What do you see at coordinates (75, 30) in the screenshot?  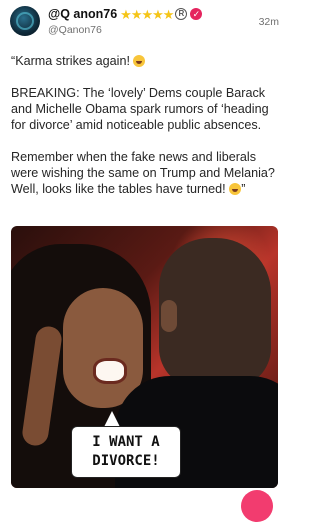 I see `user-handle: @Qanon76` at bounding box center [75, 30].